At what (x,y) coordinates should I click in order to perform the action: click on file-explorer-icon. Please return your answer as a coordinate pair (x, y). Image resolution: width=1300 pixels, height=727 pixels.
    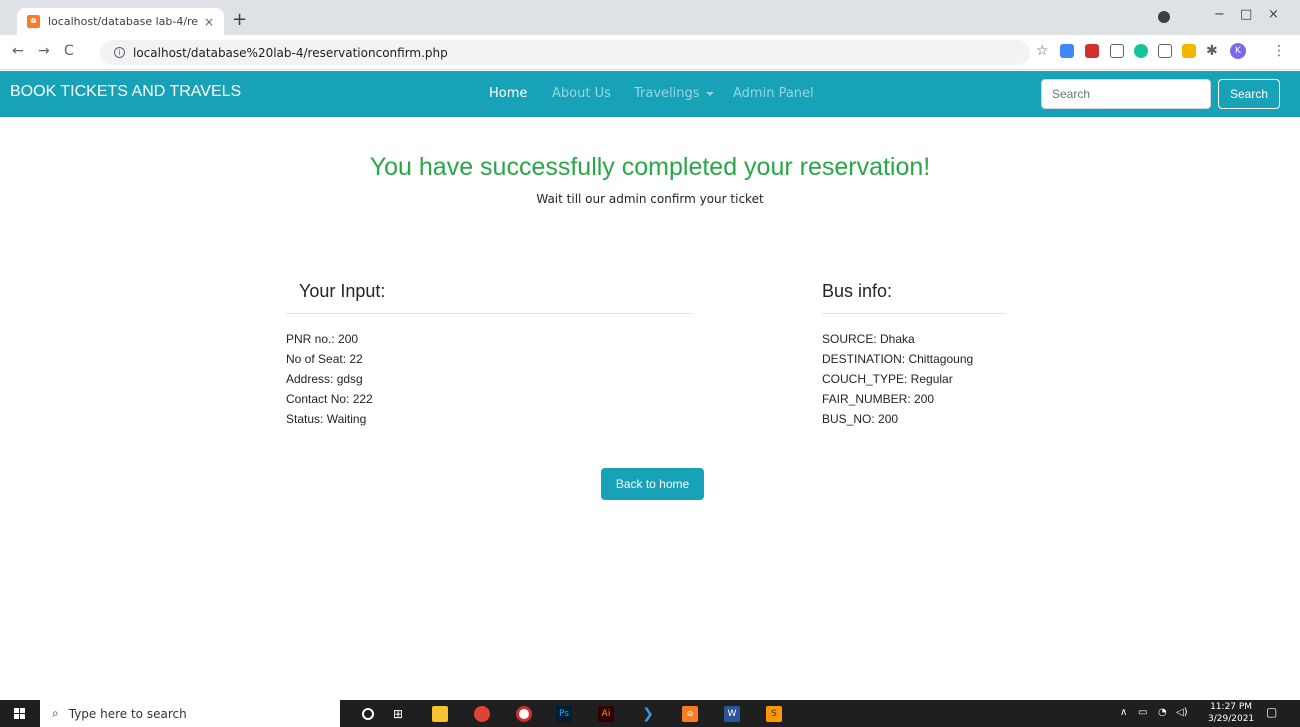
    Looking at the image, I should click on (440, 714).